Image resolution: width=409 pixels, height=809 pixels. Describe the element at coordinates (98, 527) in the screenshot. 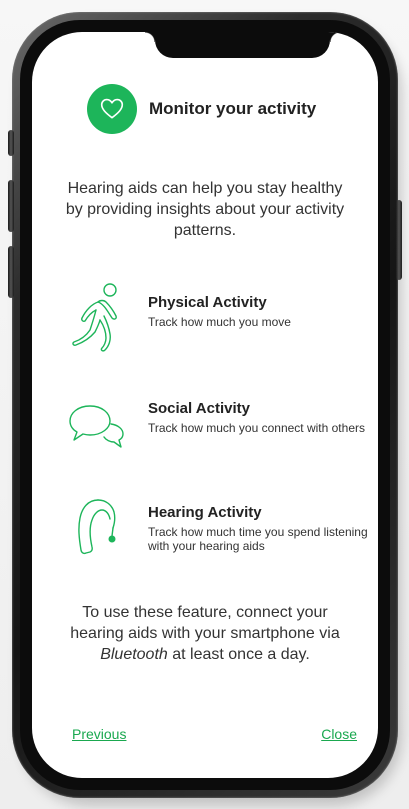

I see `hearing-aid-icon` at that location.